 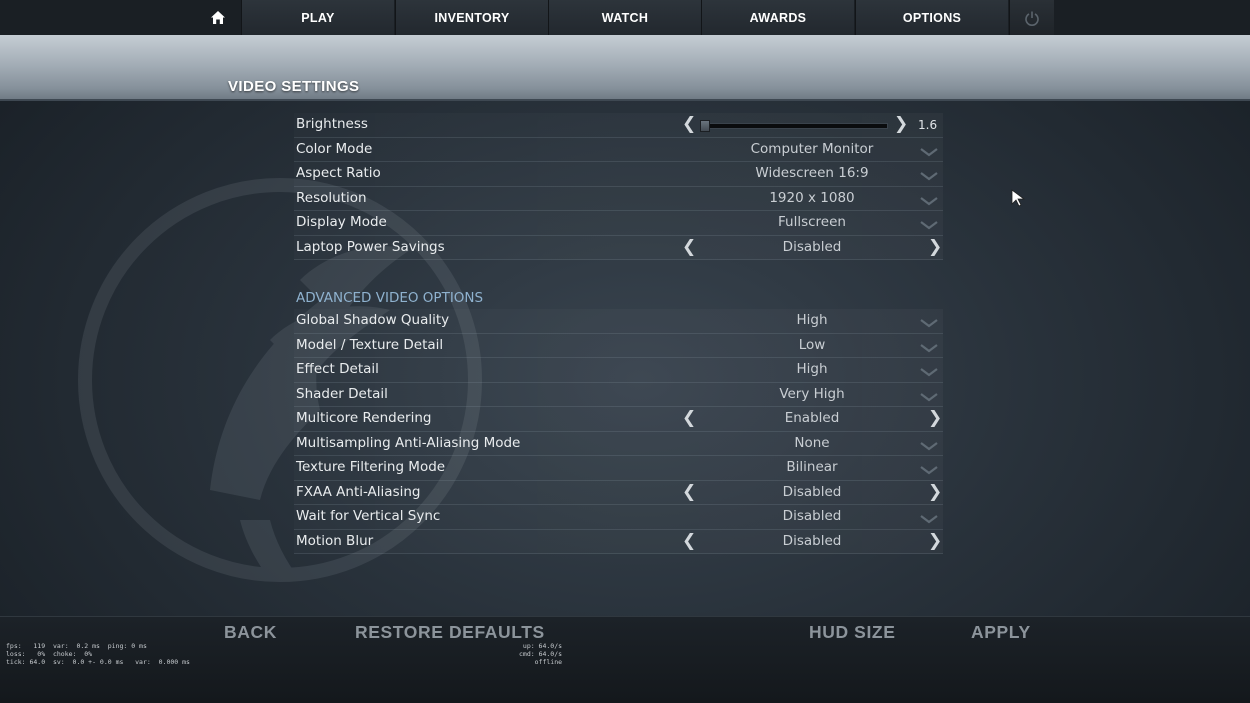 I want to click on back-button: BACK, so click(x=250, y=632).